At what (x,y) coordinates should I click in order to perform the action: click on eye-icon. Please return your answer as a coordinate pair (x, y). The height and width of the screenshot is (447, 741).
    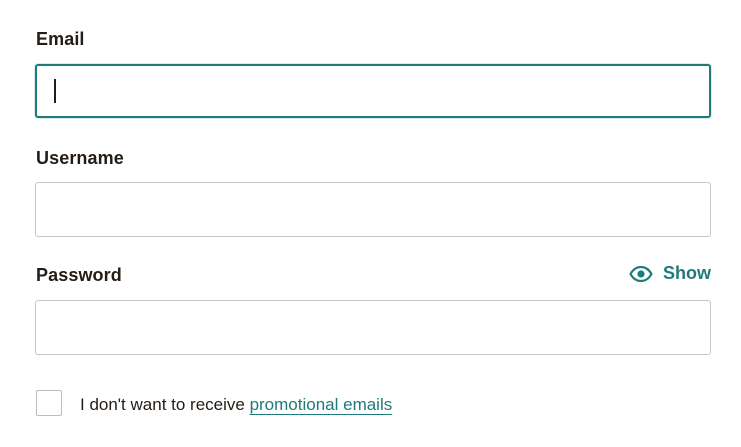
    Looking at the image, I should click on (641, 273).